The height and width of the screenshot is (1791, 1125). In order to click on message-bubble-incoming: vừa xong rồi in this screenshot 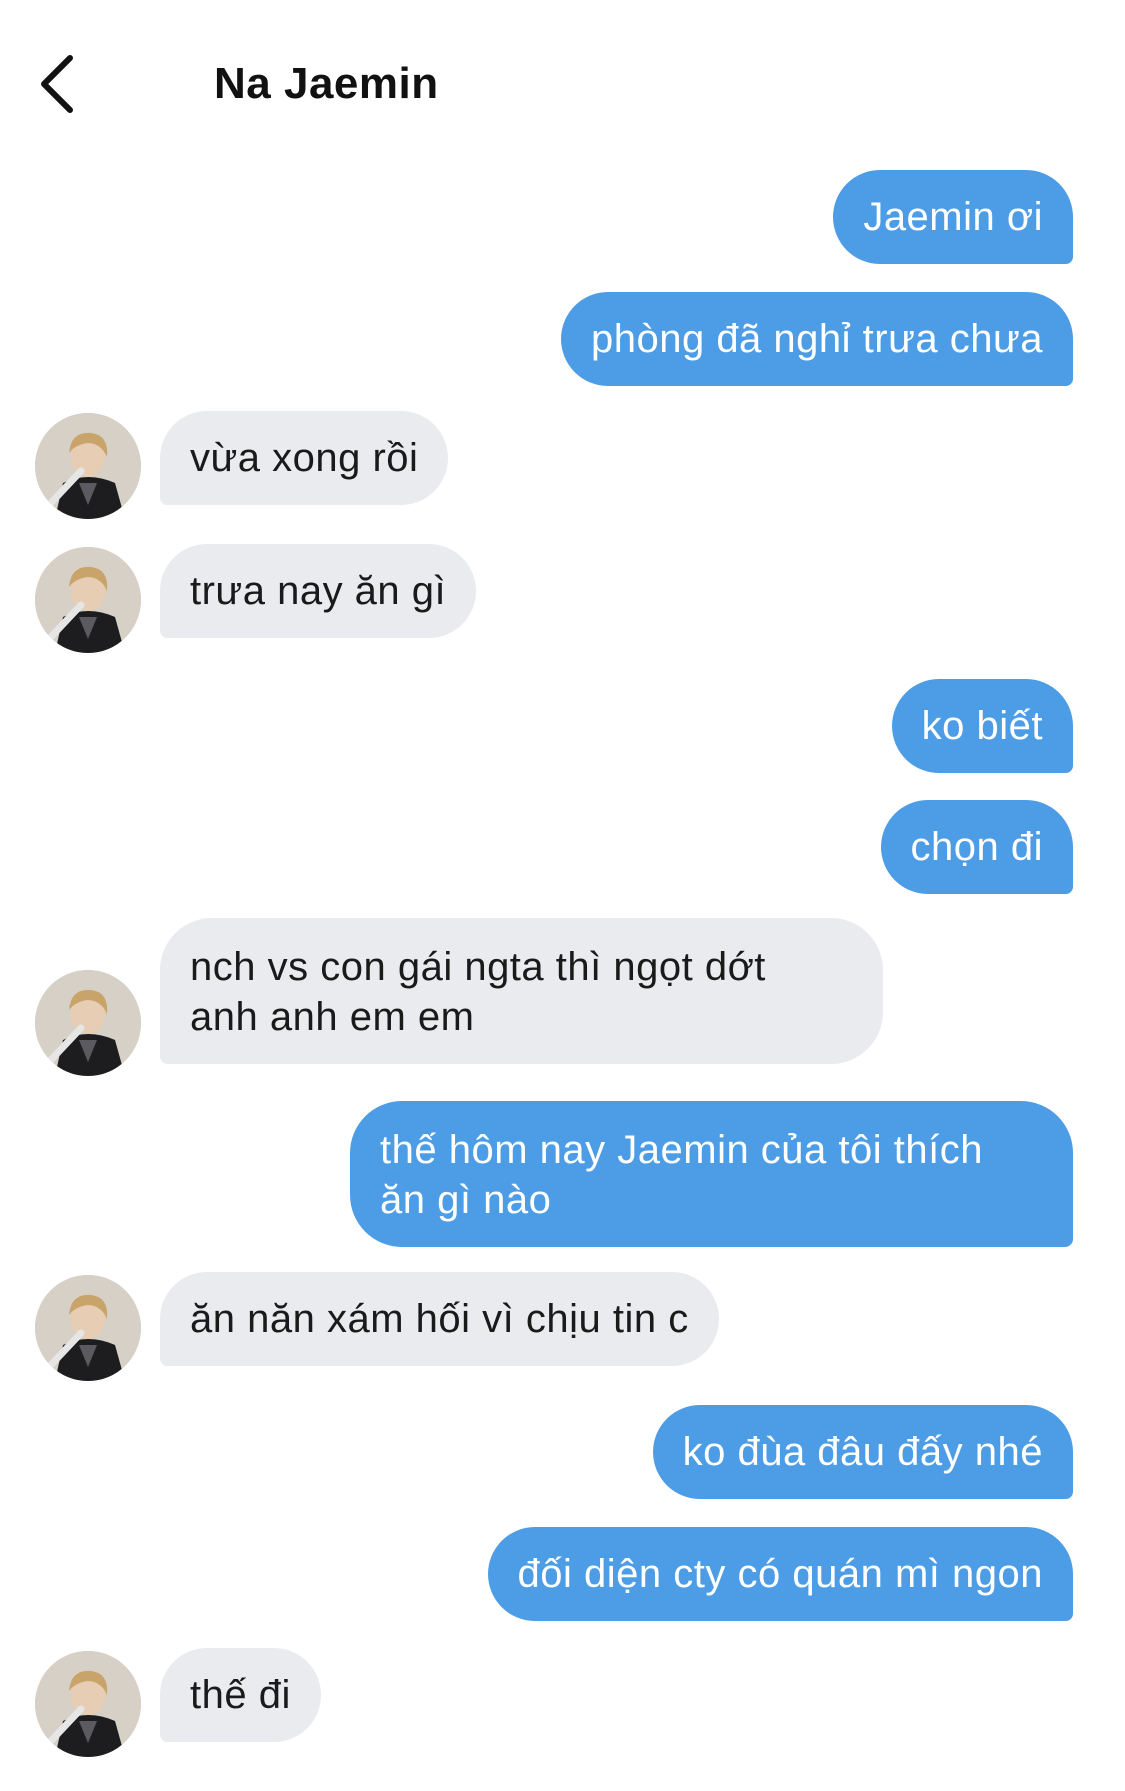, I will do `click(304, 458)`.